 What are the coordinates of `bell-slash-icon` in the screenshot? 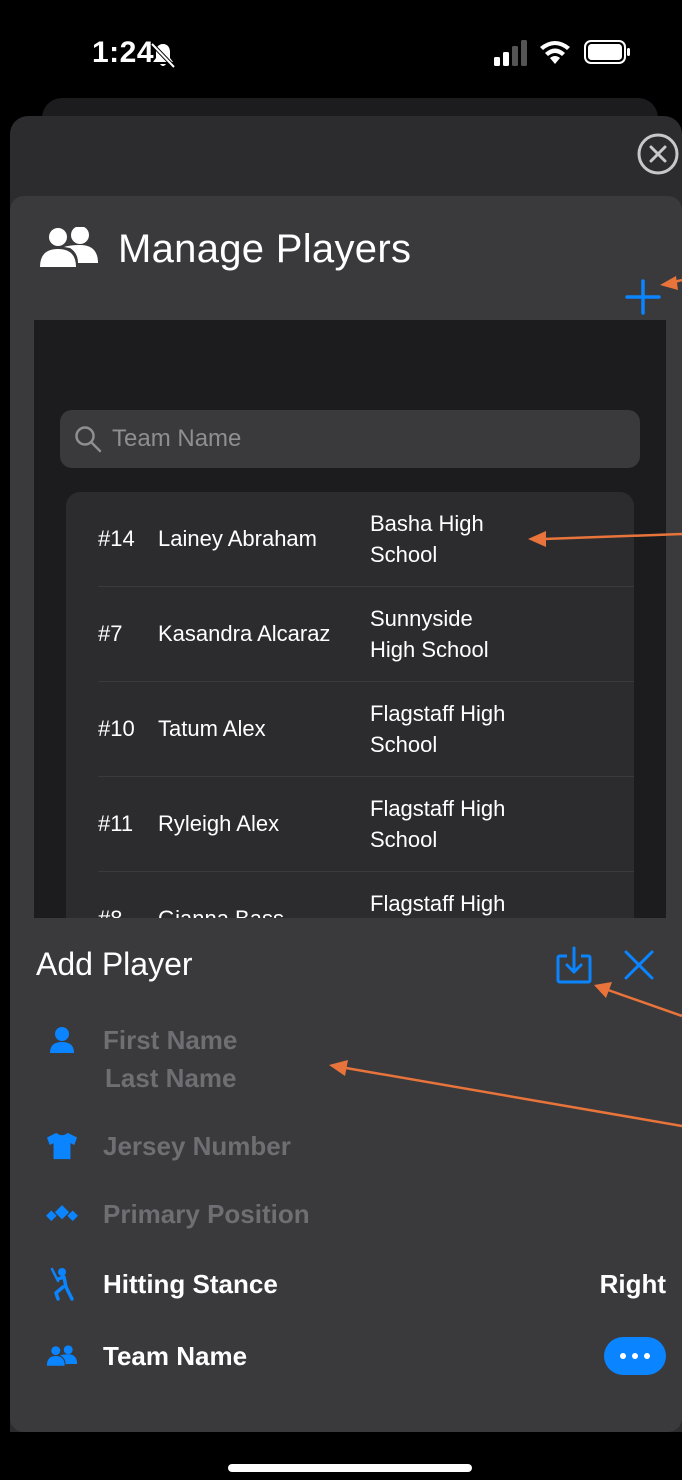 It's located at (163, 55).